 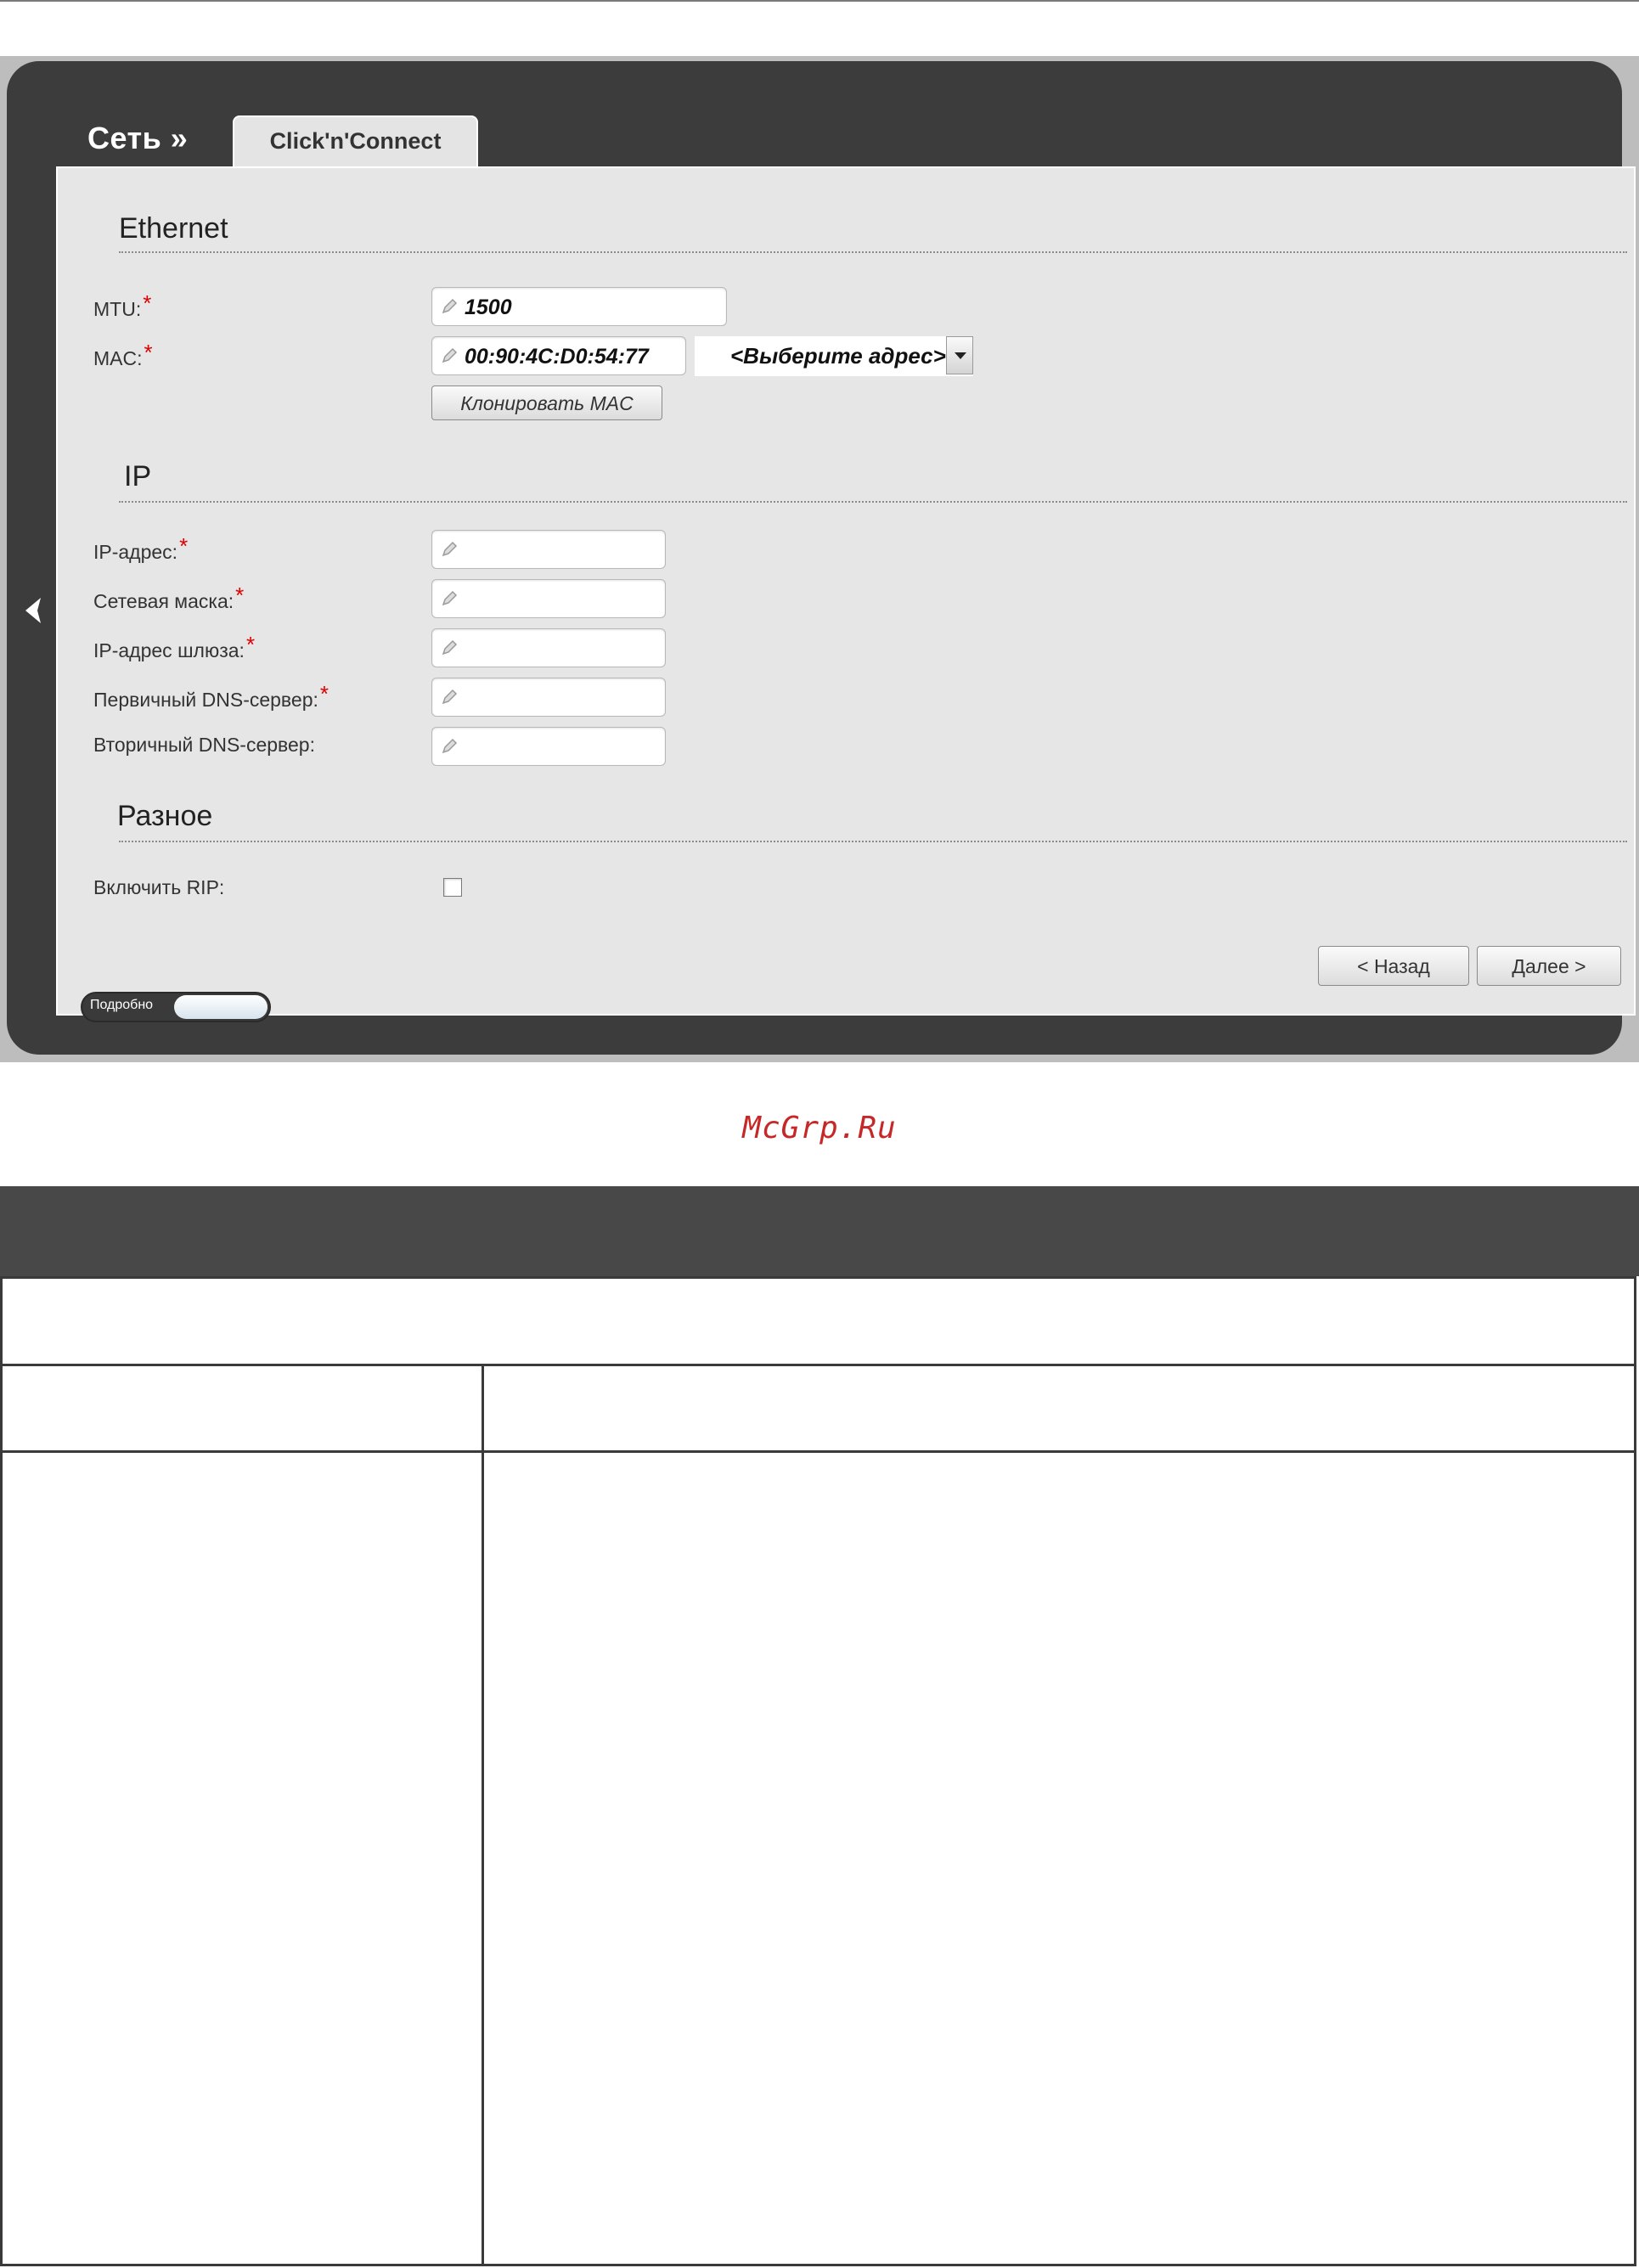 I want to click on watermark-text: McGrp.Ru, so click(x=819, y=1128).